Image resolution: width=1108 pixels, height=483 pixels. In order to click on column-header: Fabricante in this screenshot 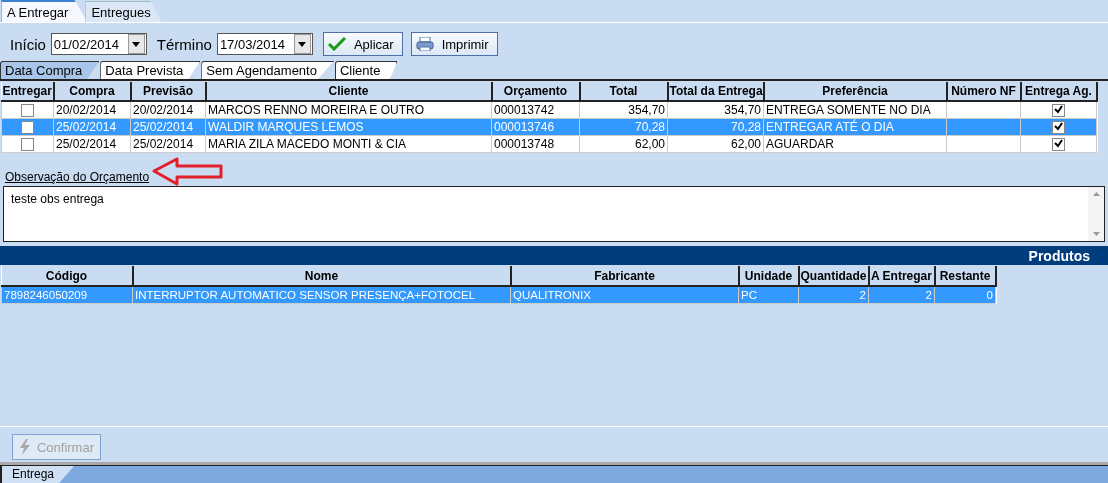, I will do `click(624, 276)`.